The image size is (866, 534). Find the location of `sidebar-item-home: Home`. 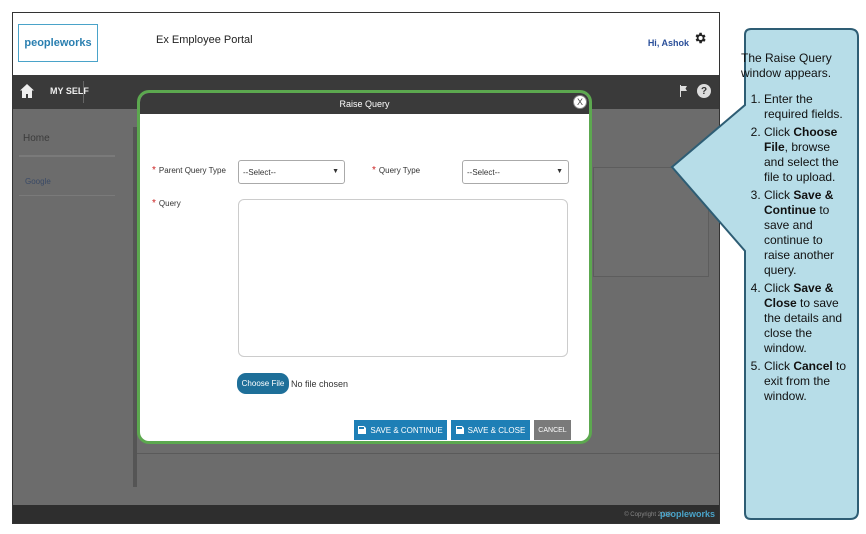

sidebar-item-home: Home is located at coordinates (36, 138).